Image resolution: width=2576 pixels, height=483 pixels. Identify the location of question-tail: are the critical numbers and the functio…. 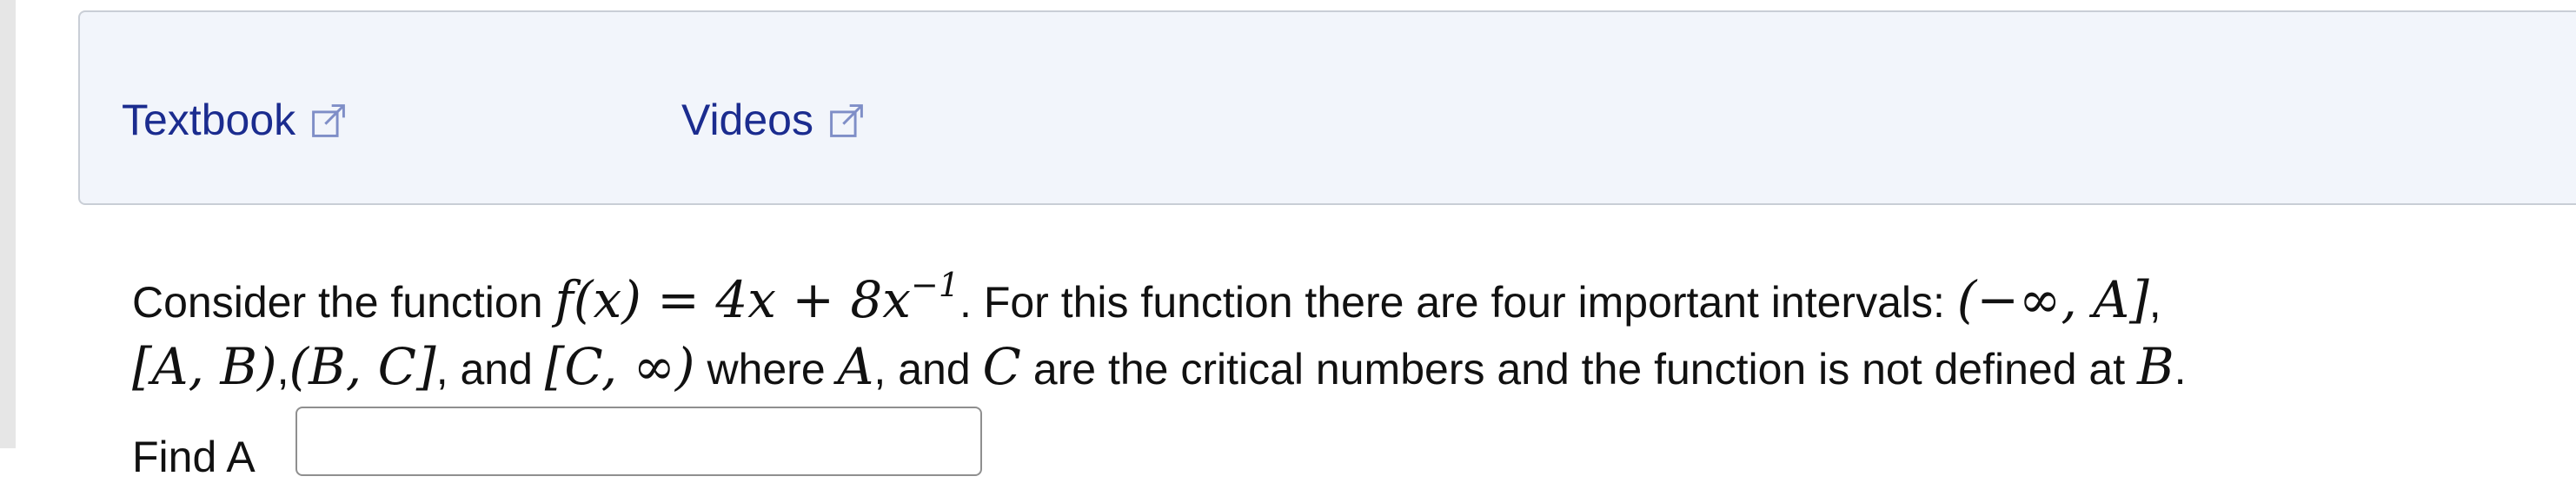
(1579, 369).